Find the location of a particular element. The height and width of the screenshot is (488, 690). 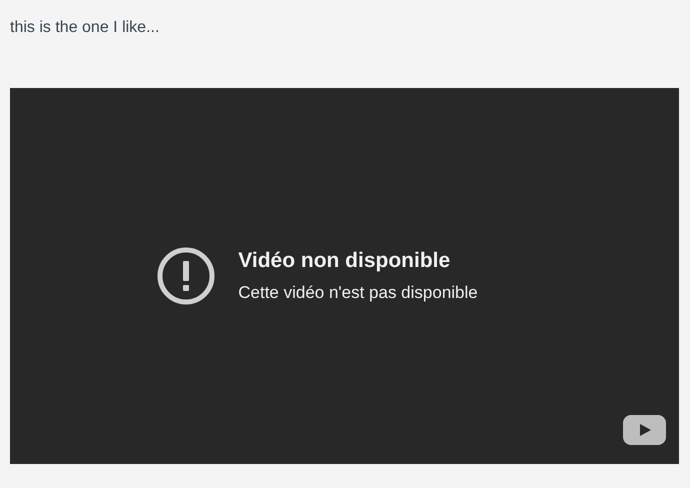

play-logo-icon is located at coordinates (644, 430).